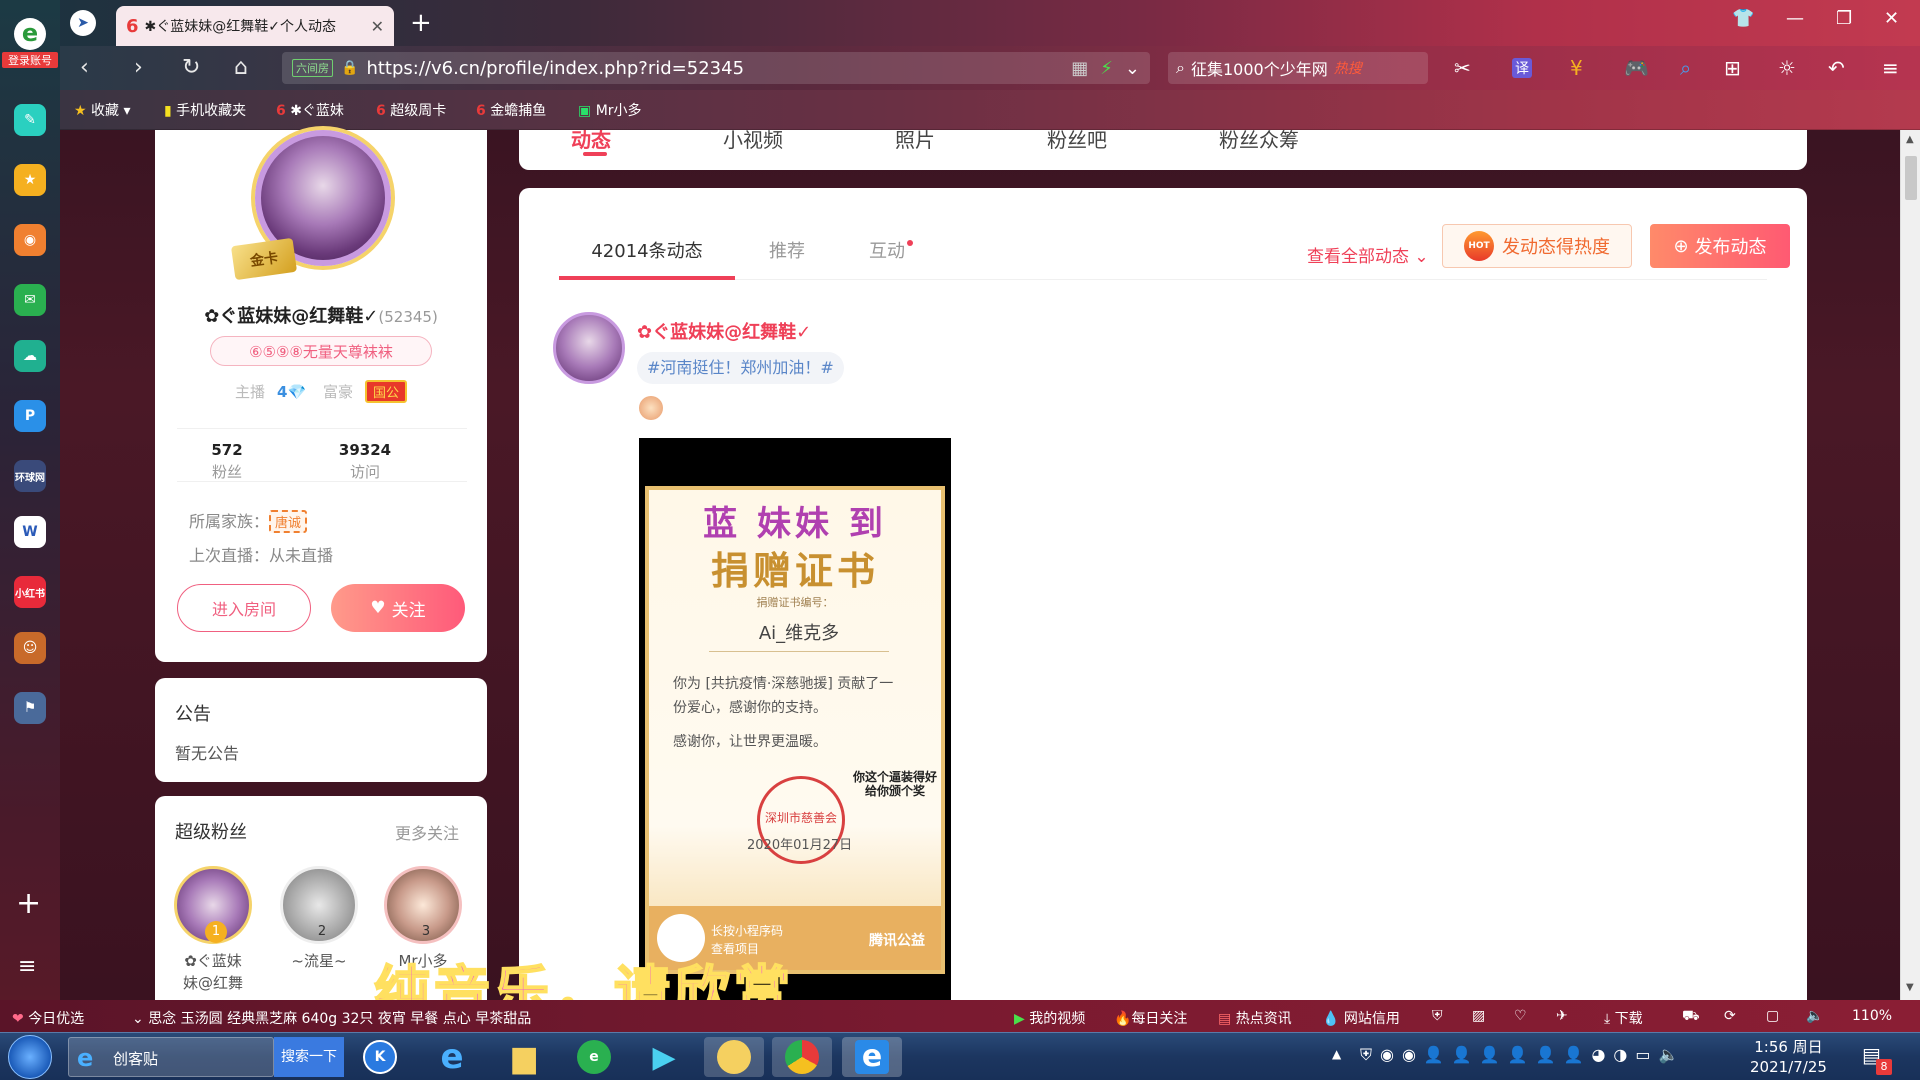  I want to click on scroll-down-icon: ▼, so click(1910, 987).